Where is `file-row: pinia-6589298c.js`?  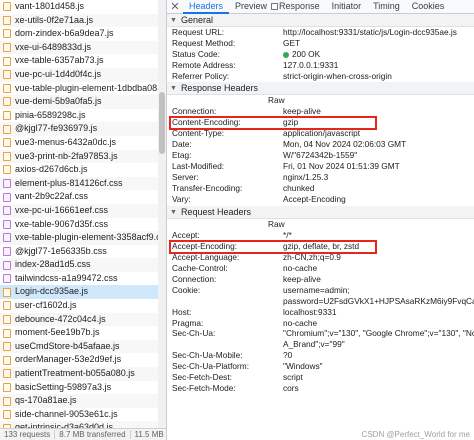
file-row: pinia-6589298c.js is located at coordinates (79, 116).